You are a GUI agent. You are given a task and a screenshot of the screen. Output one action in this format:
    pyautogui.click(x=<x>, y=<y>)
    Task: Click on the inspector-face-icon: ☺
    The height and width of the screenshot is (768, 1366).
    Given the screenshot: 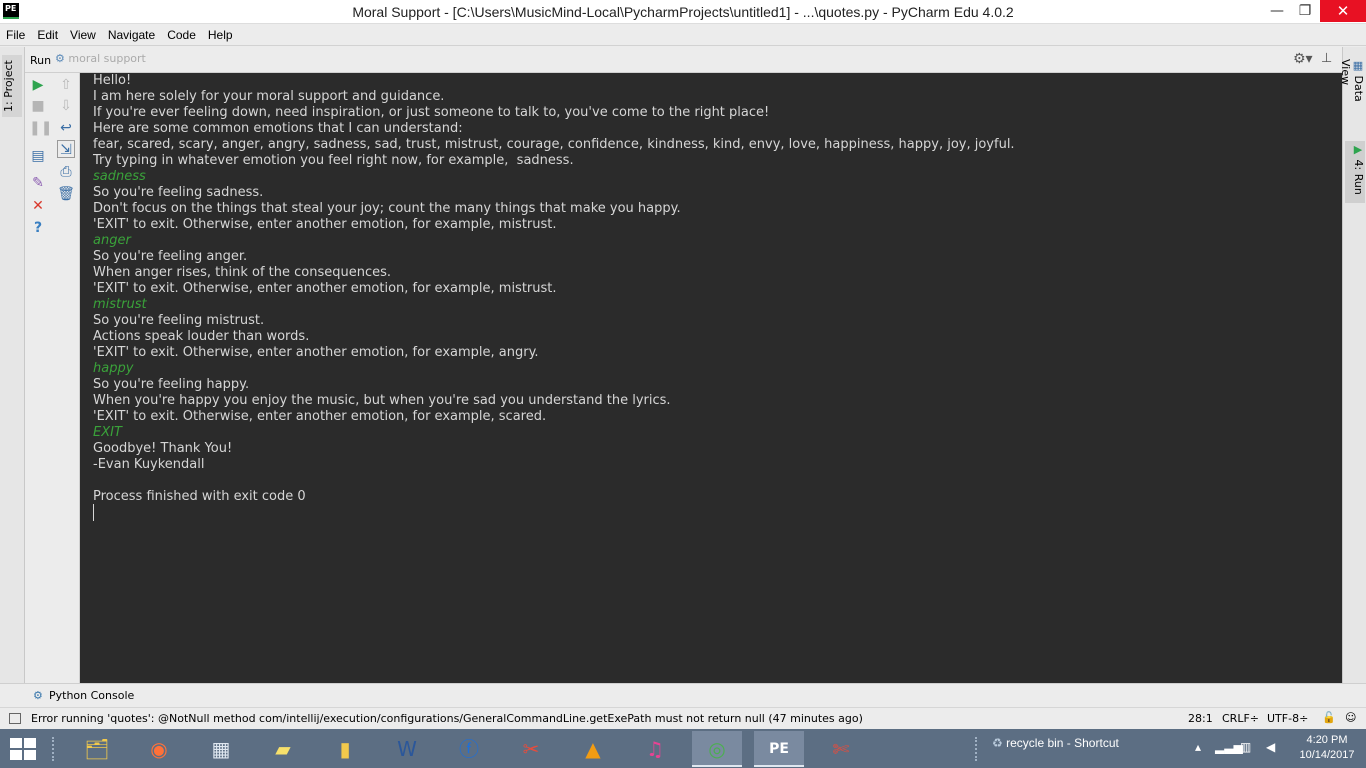 What is the action you would take?
    pyautogui.click(x=1350, y=717)
    